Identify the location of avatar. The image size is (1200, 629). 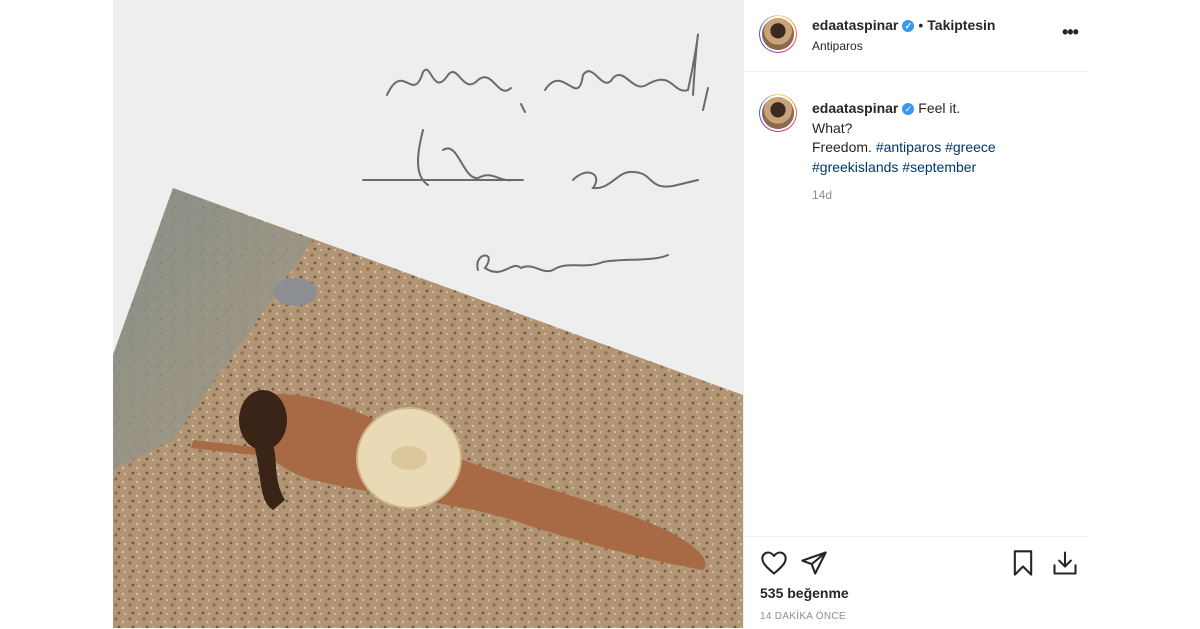
(778, 34).